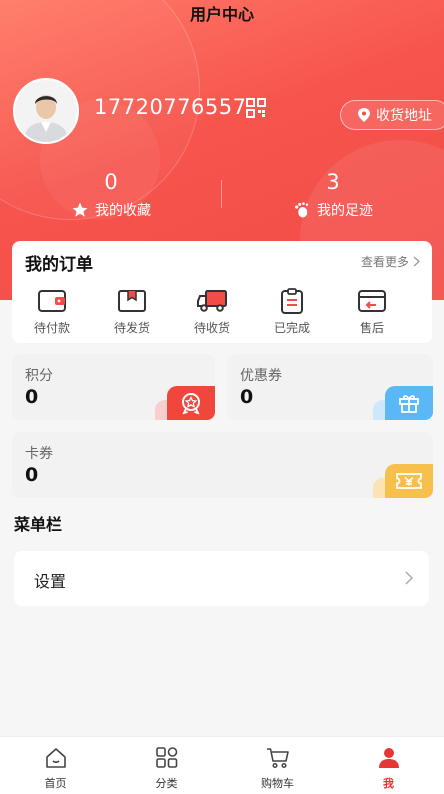  I want to click on avatar, so click(46, 111).